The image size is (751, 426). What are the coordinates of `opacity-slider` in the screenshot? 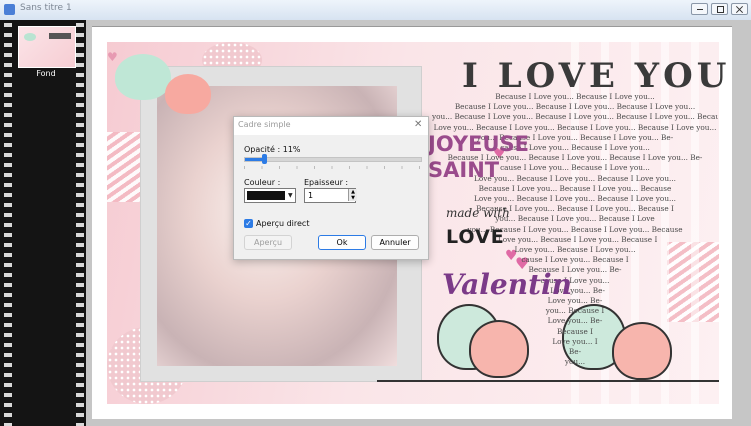 It's located at (333, 159).